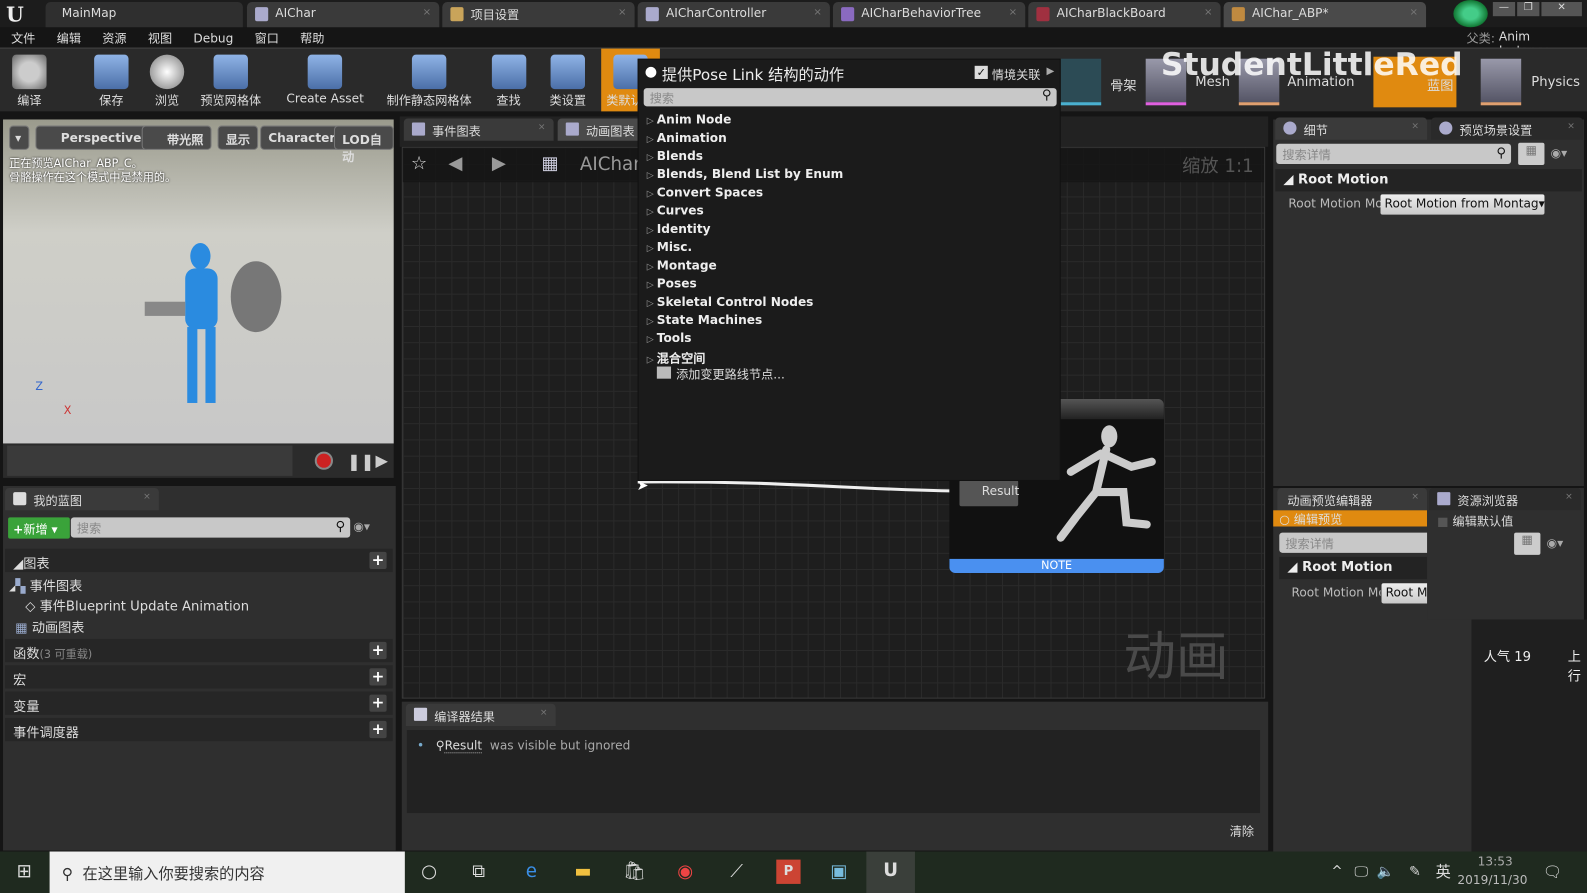 The image size is (1587, 893). What do you see at coordinates (737, 872) in the screenshot?
I see `chart-app-icon: ⟋` at bounding box center [737, 872].